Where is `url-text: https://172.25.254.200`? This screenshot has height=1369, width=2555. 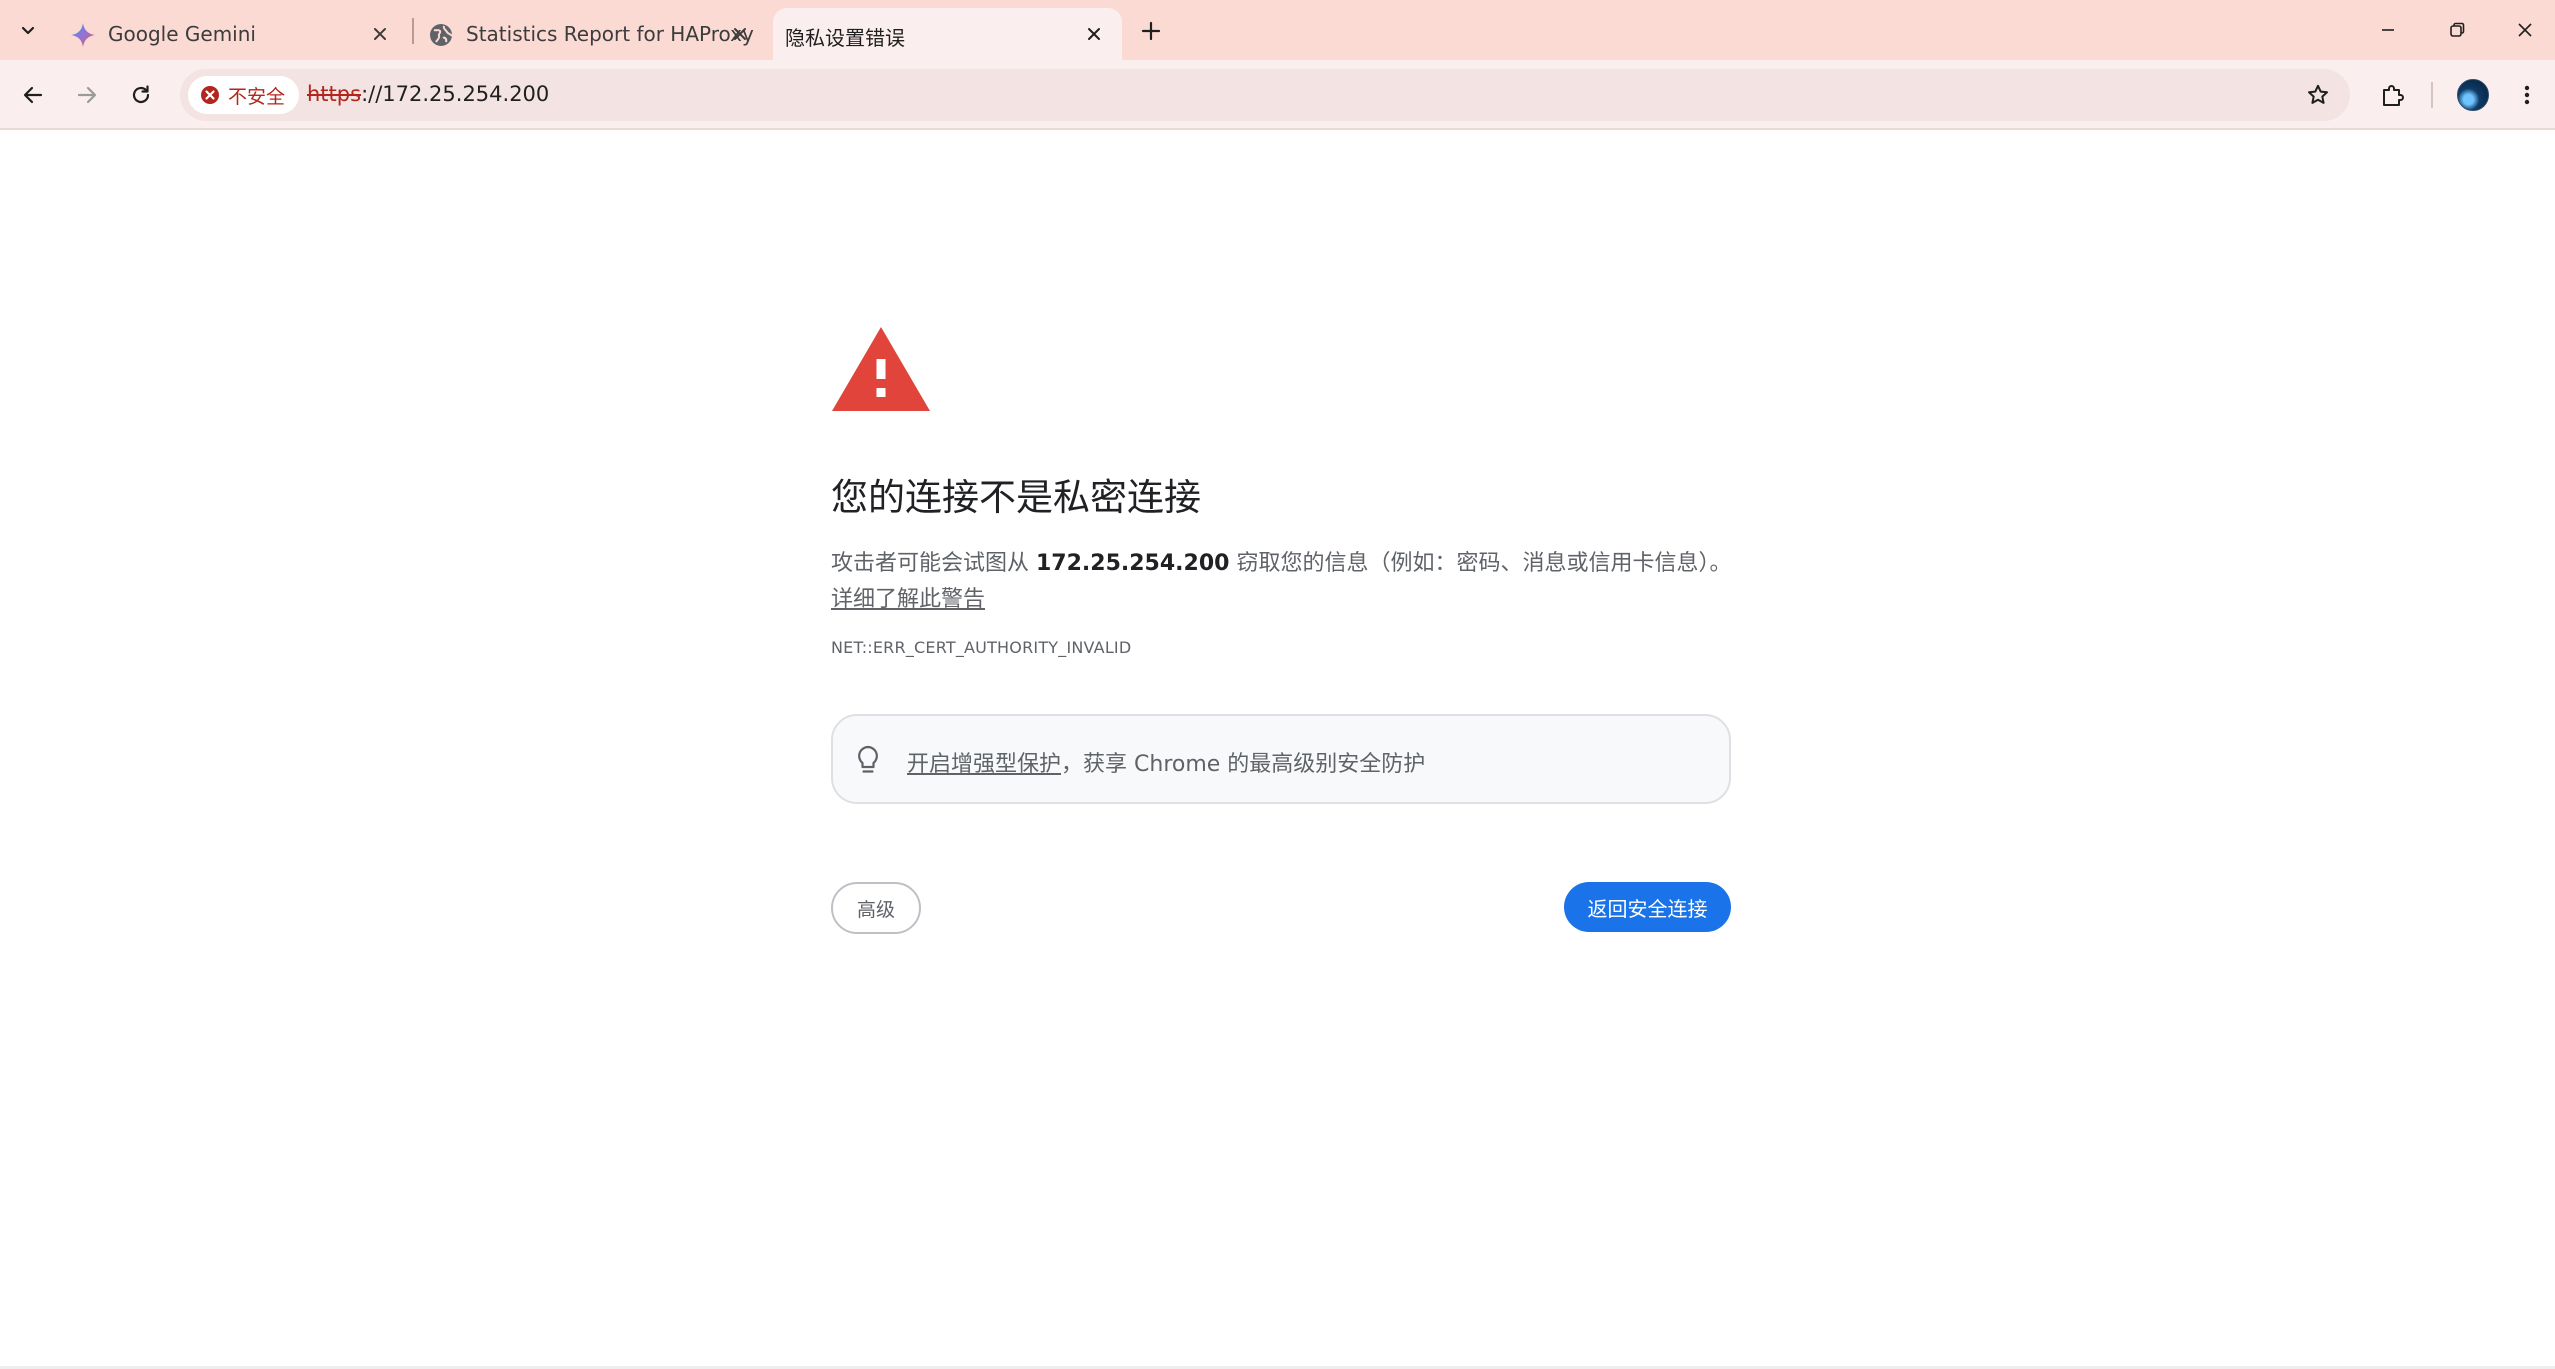 url-text: https://172.25.254.200 is located at coordinates (428, 94).